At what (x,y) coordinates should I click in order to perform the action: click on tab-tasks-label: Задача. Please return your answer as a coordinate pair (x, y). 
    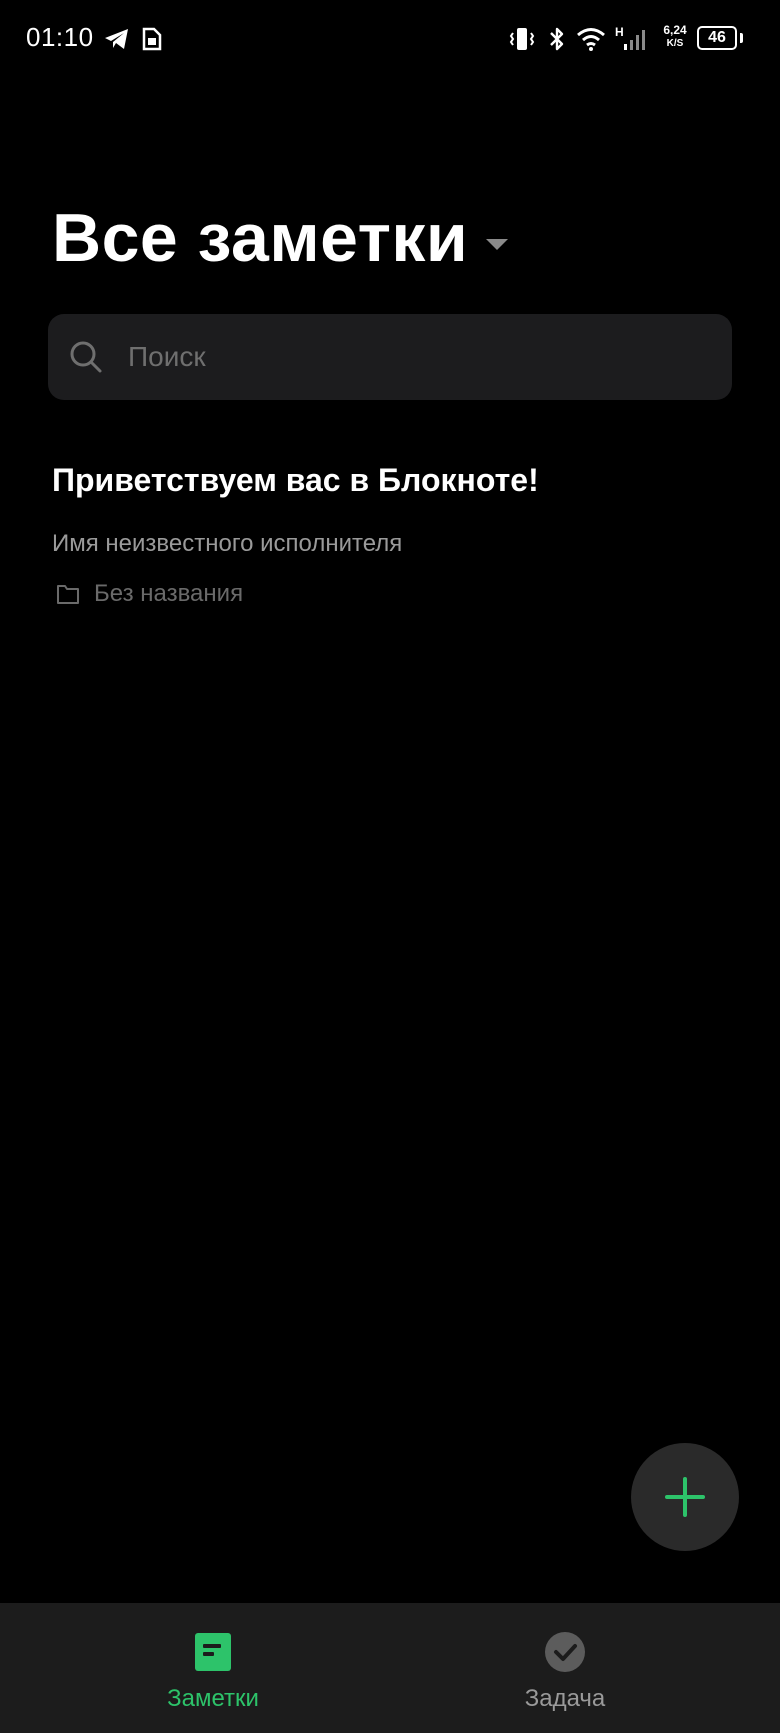
    Looking at the image, I should click on (565, 1698).